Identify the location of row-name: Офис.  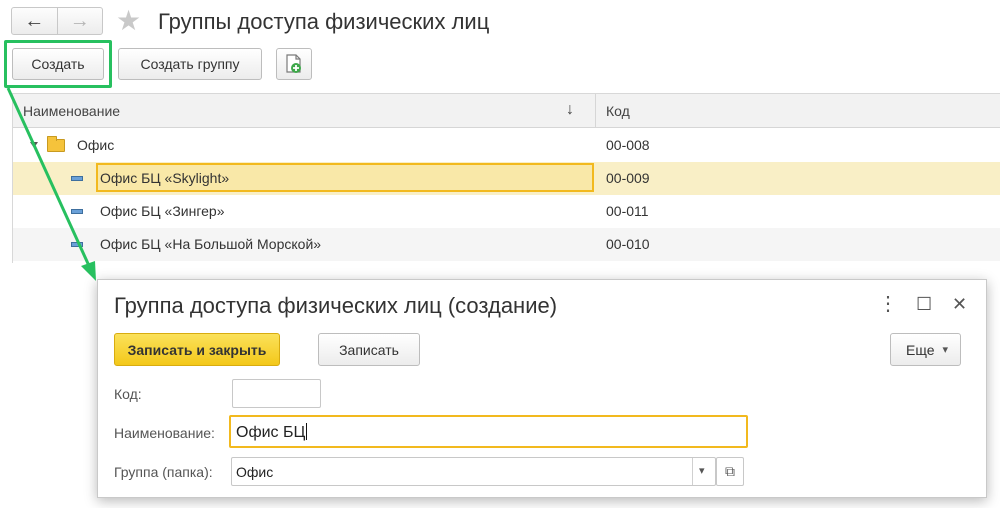
(96, 145).